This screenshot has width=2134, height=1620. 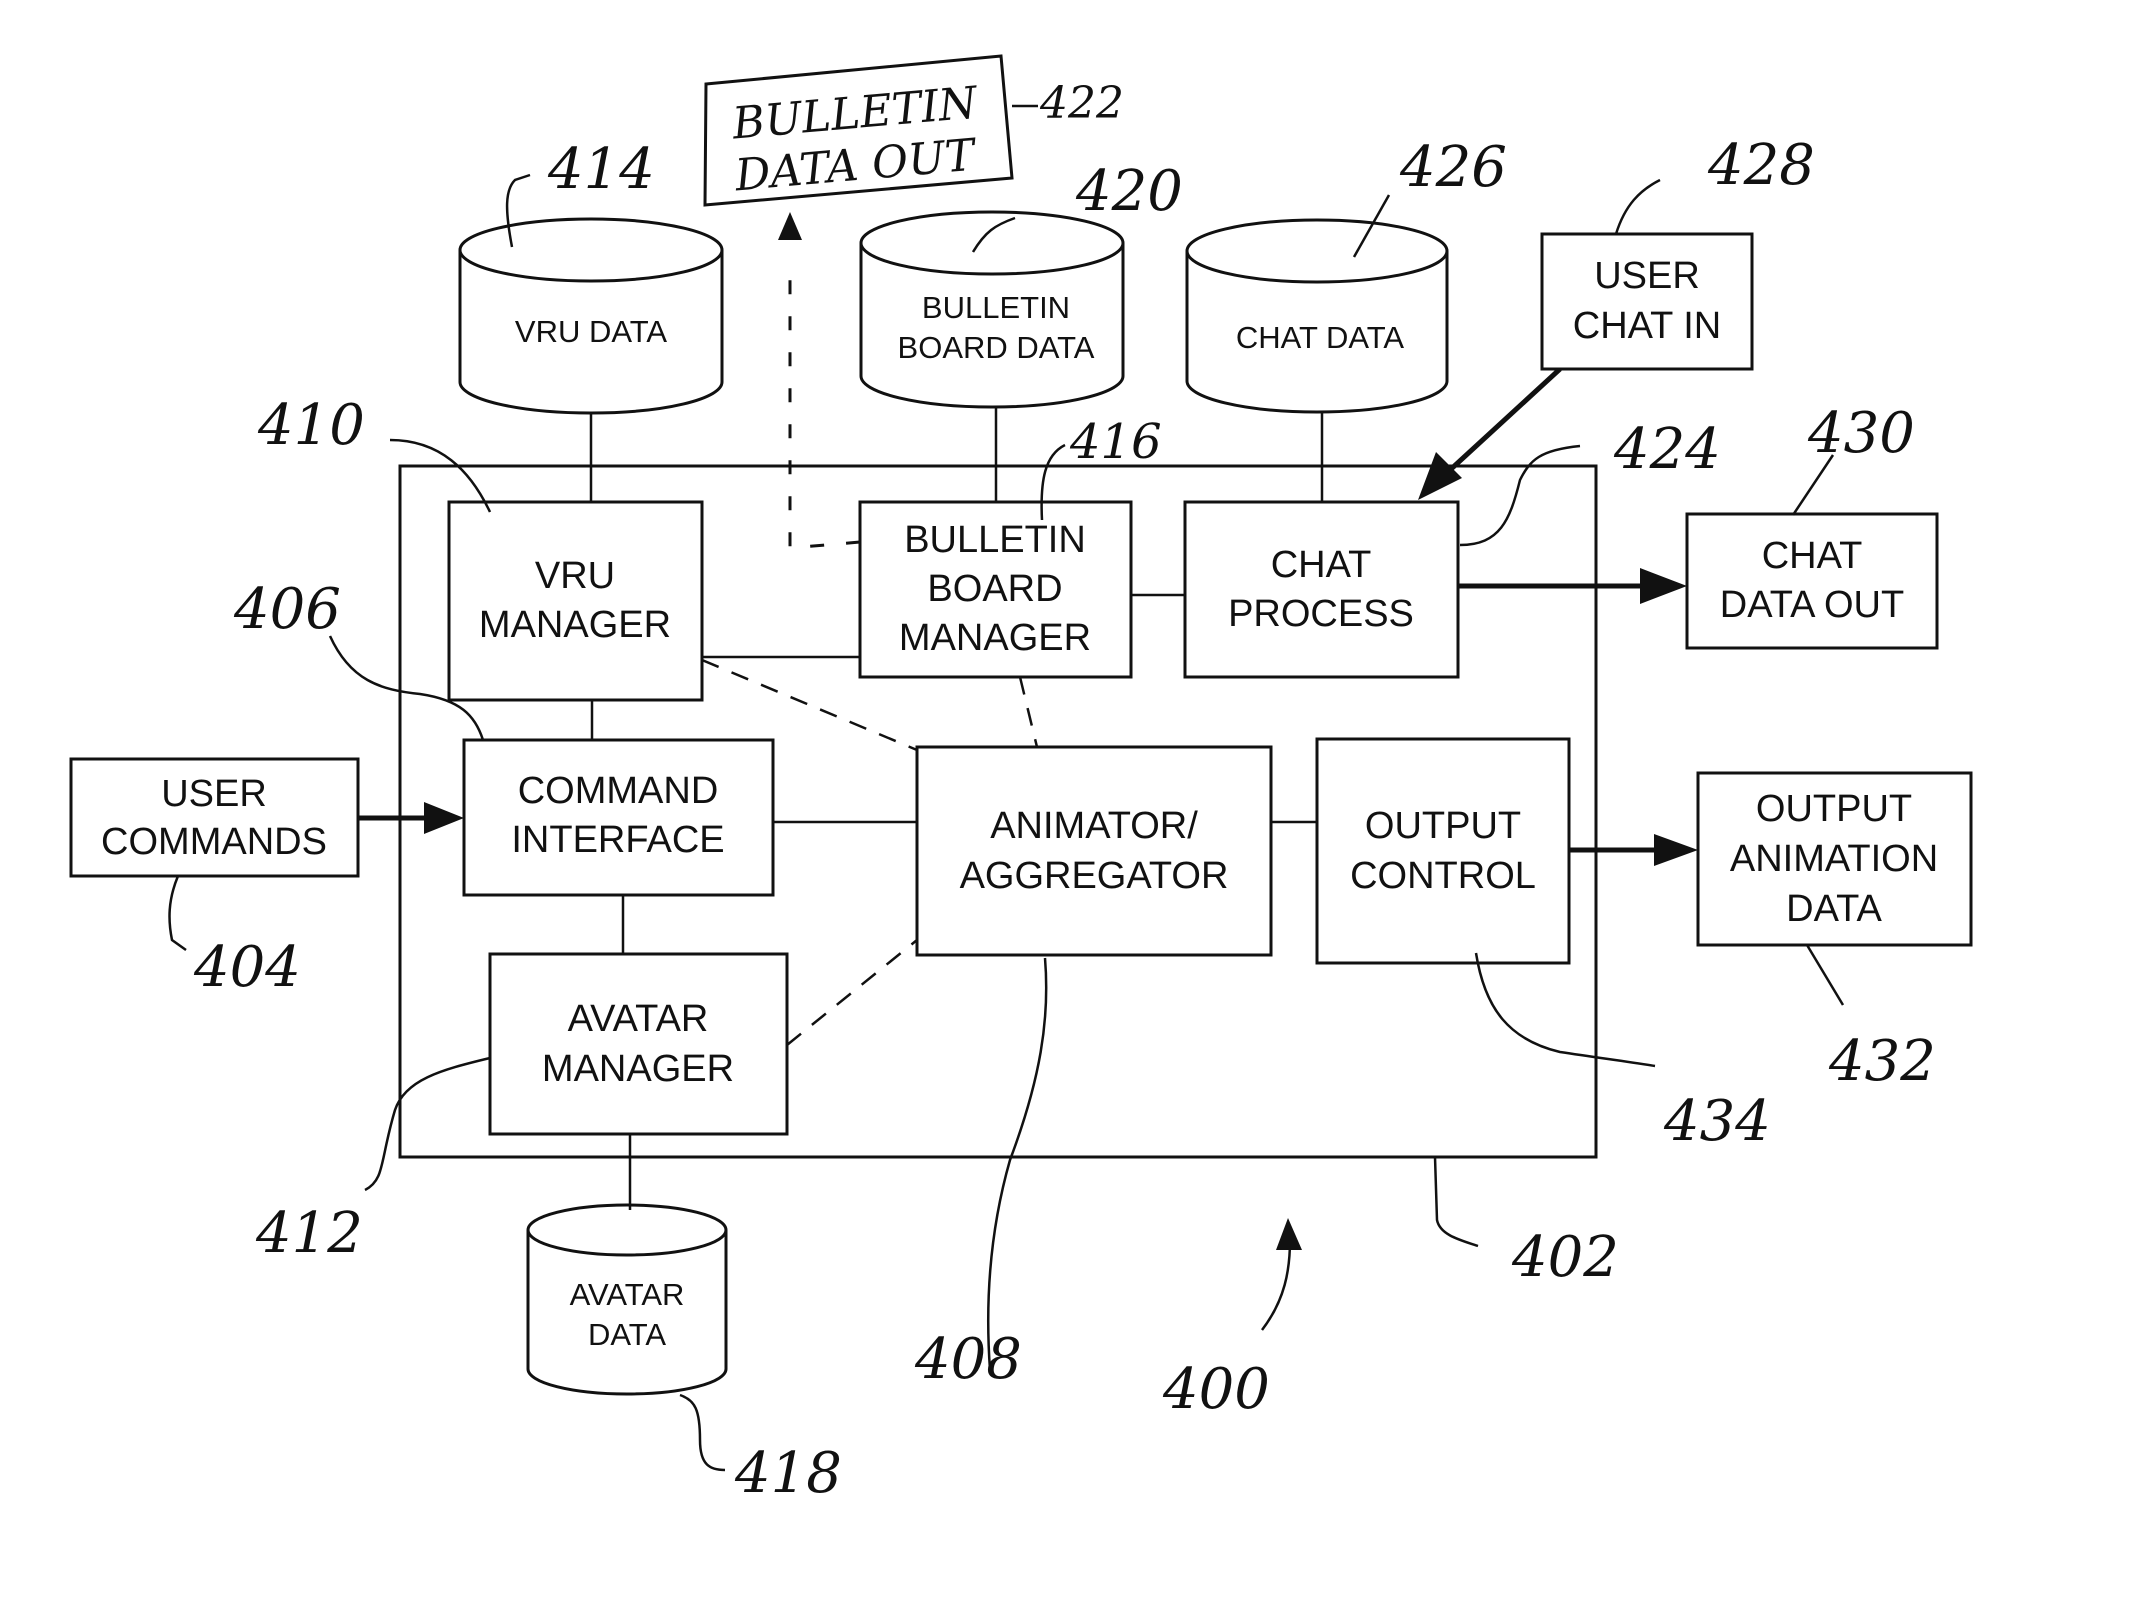 What do you see at coordinates (790, 226) in the screenshot?
I see `arrowhead-bulletin-out` at bounding box center [790, 226].